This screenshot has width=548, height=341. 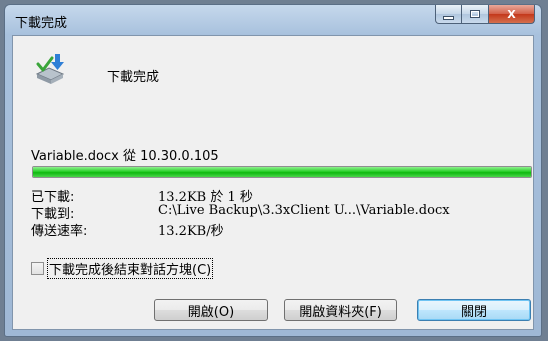 I want to click on transfer-rate-label: 傳送速率:, so click(x=59, y=231).